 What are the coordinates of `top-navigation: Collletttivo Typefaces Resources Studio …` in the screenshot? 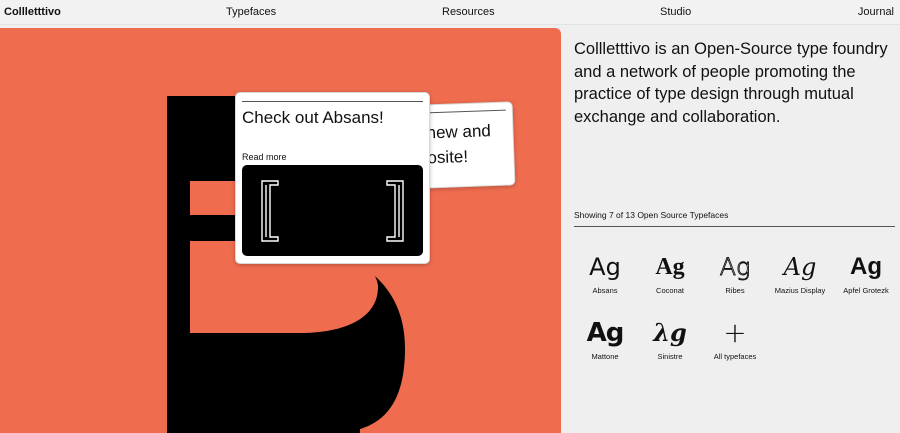 It's located at (450, 12).